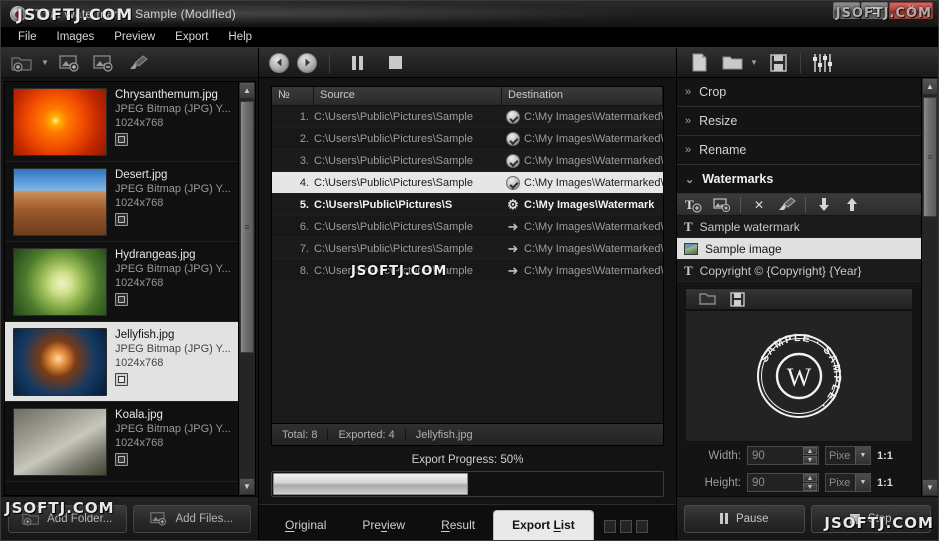 The height and width of the screenshot is (541, 939). Describe the element at coordinates (778, 63) in the screenshot. I see `save-profile-icon` at that location.